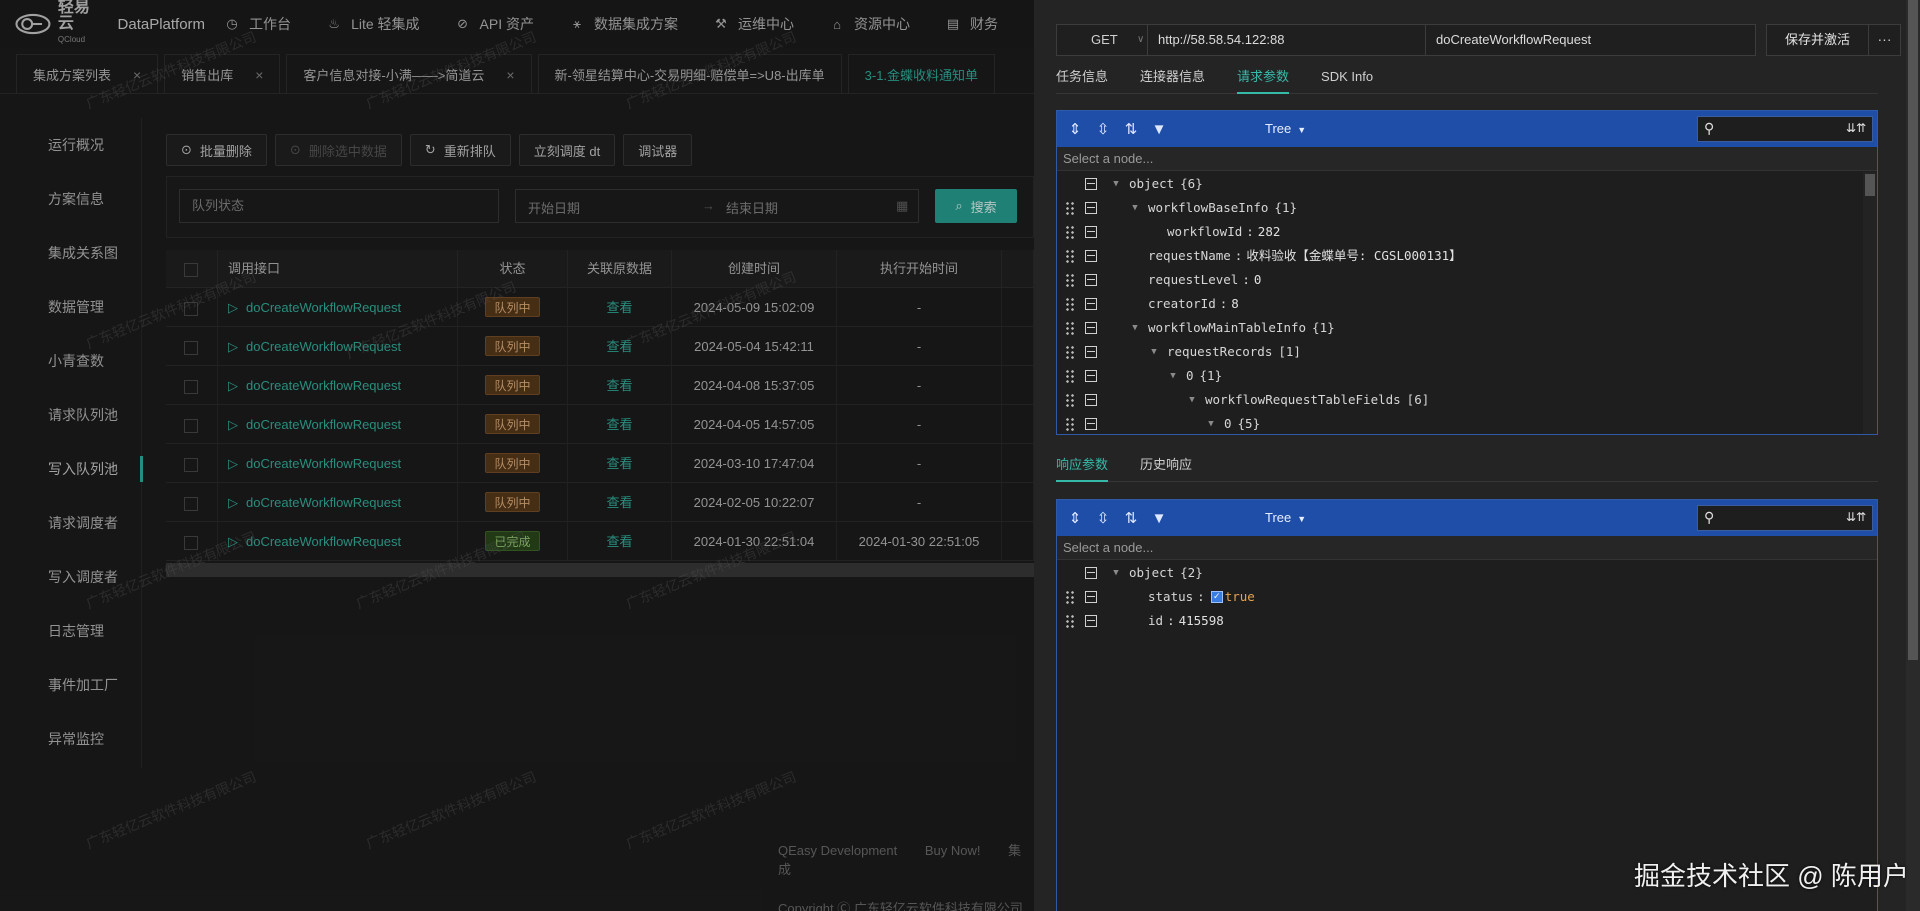 The height and width of the screenshot is (911, 1920). Describe the element at coordinates (972, 24) in the screenshot. I see `nav-finance: ▤ 财务` at that location.